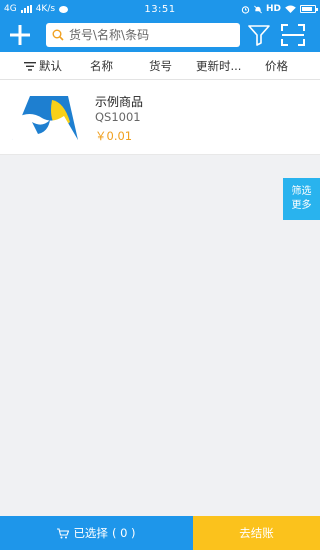 This screenshot has height=550, width=320. What do you see at coordinates (301, 191) in the screenshot?
I see `more-filter-line1: 筛选` at bounding box center [301, 191].